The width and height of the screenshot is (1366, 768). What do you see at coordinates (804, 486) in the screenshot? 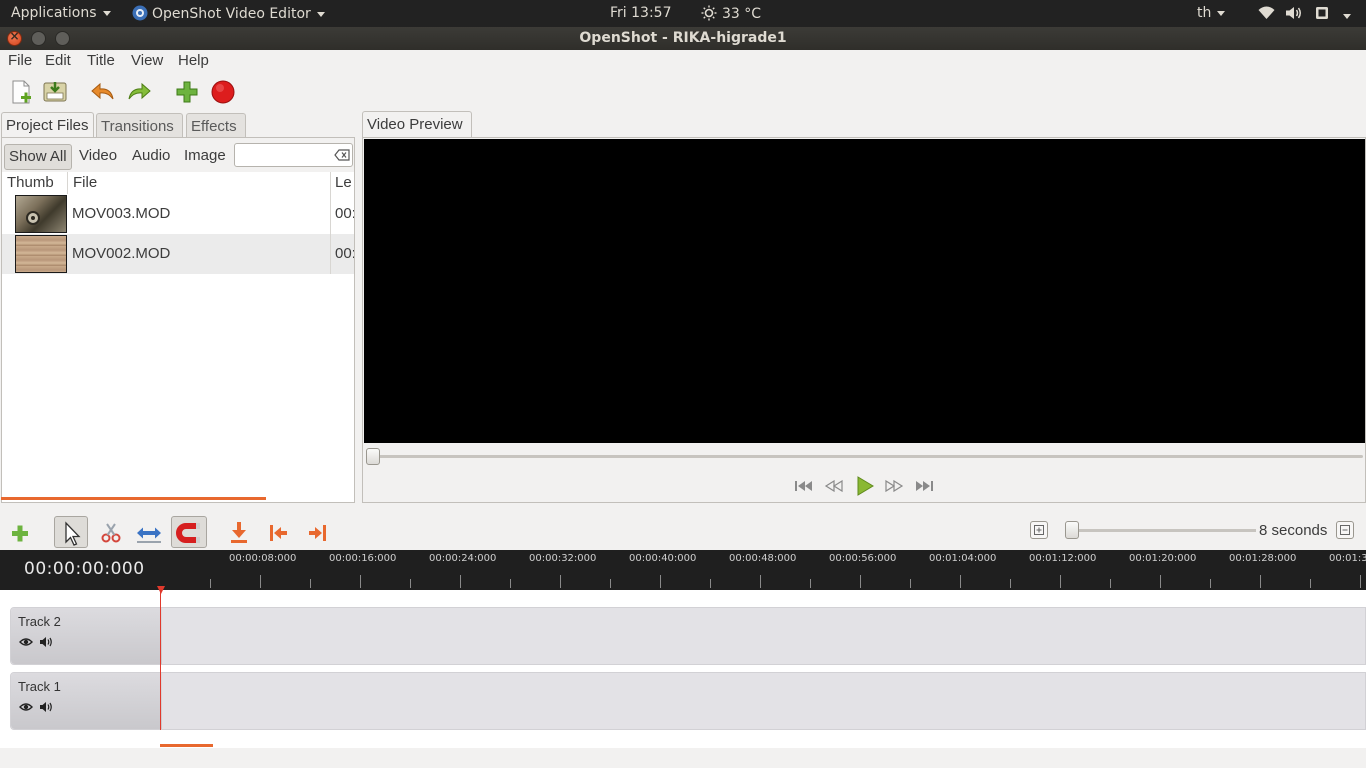
I see `jump-to-start-button` at bounding box center [804, 486].